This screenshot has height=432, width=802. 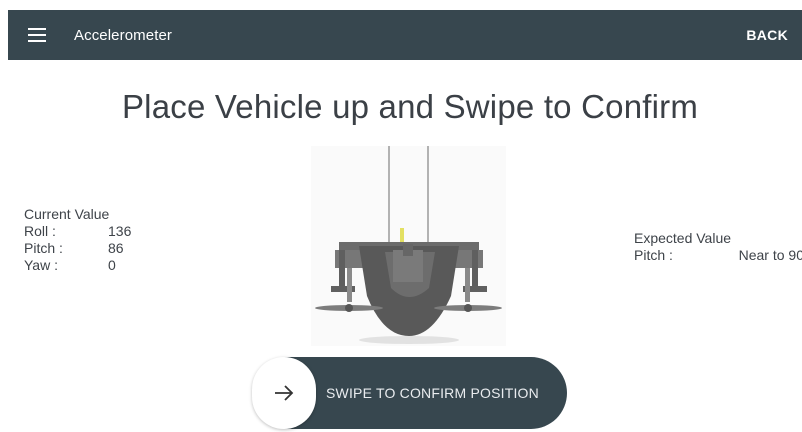 What do you see at coordinates (116, 248) in the screenshot?
I see `pitch-value: 86` at bounding box center [116, 248].